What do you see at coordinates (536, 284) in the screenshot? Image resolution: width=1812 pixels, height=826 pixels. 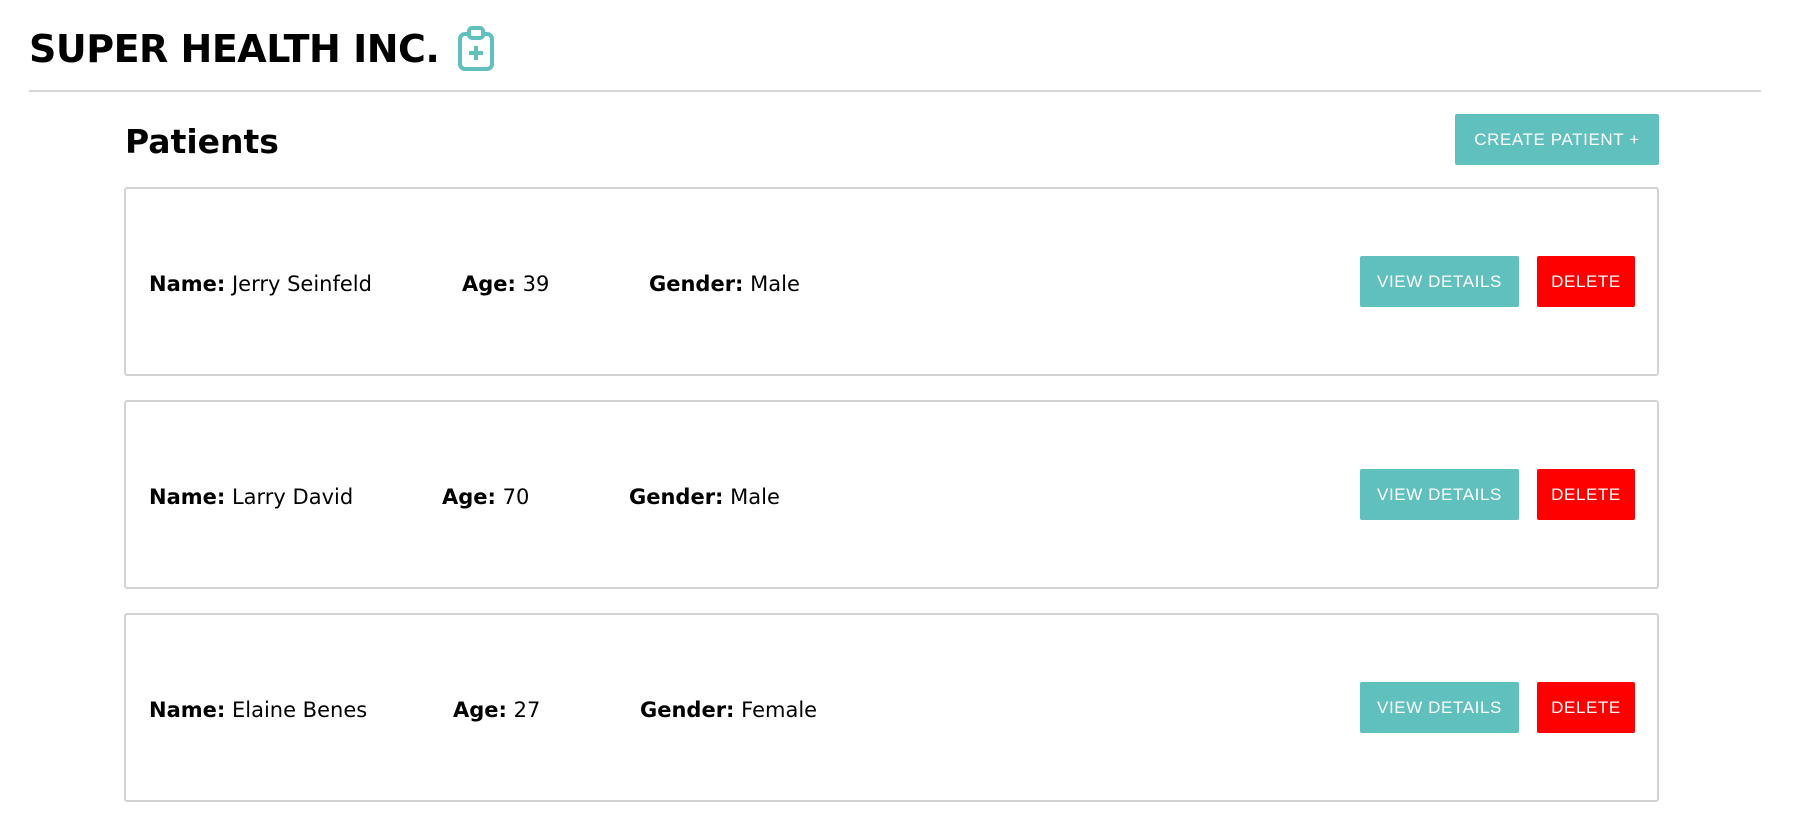 I see `age-value: 39` at bounding box center [536, 284].